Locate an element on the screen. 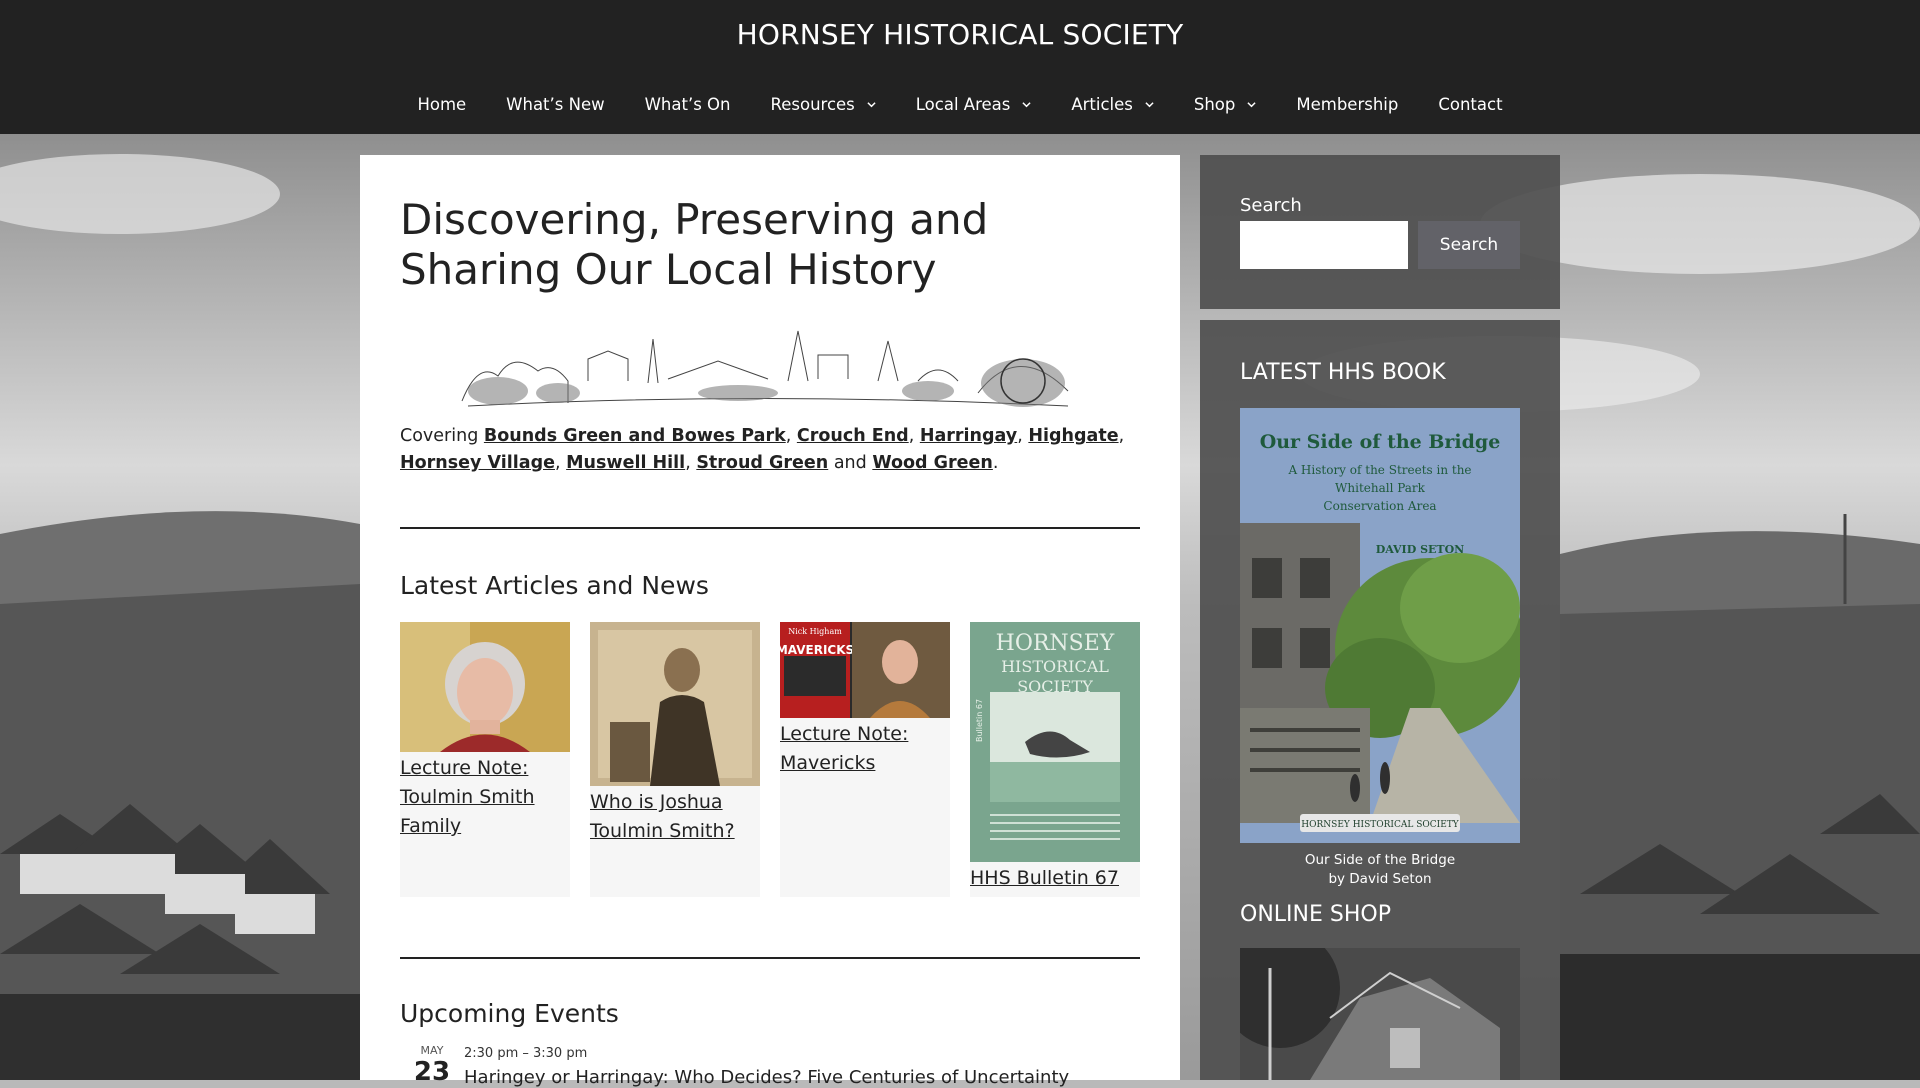 Image resolution: width=1920 pixels, height=1088 pixels. nav-item-contact: Contact is located at coordinates (1470, 104).